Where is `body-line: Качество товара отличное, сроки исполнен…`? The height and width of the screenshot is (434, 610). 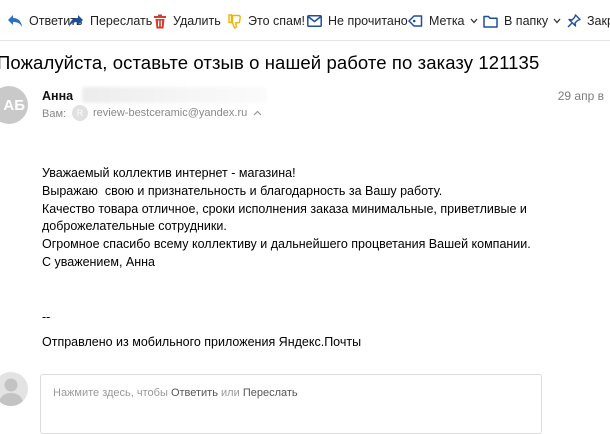
body-line: Качество товара отличное, сроки исполнен… is located at coordinates (284, 208).